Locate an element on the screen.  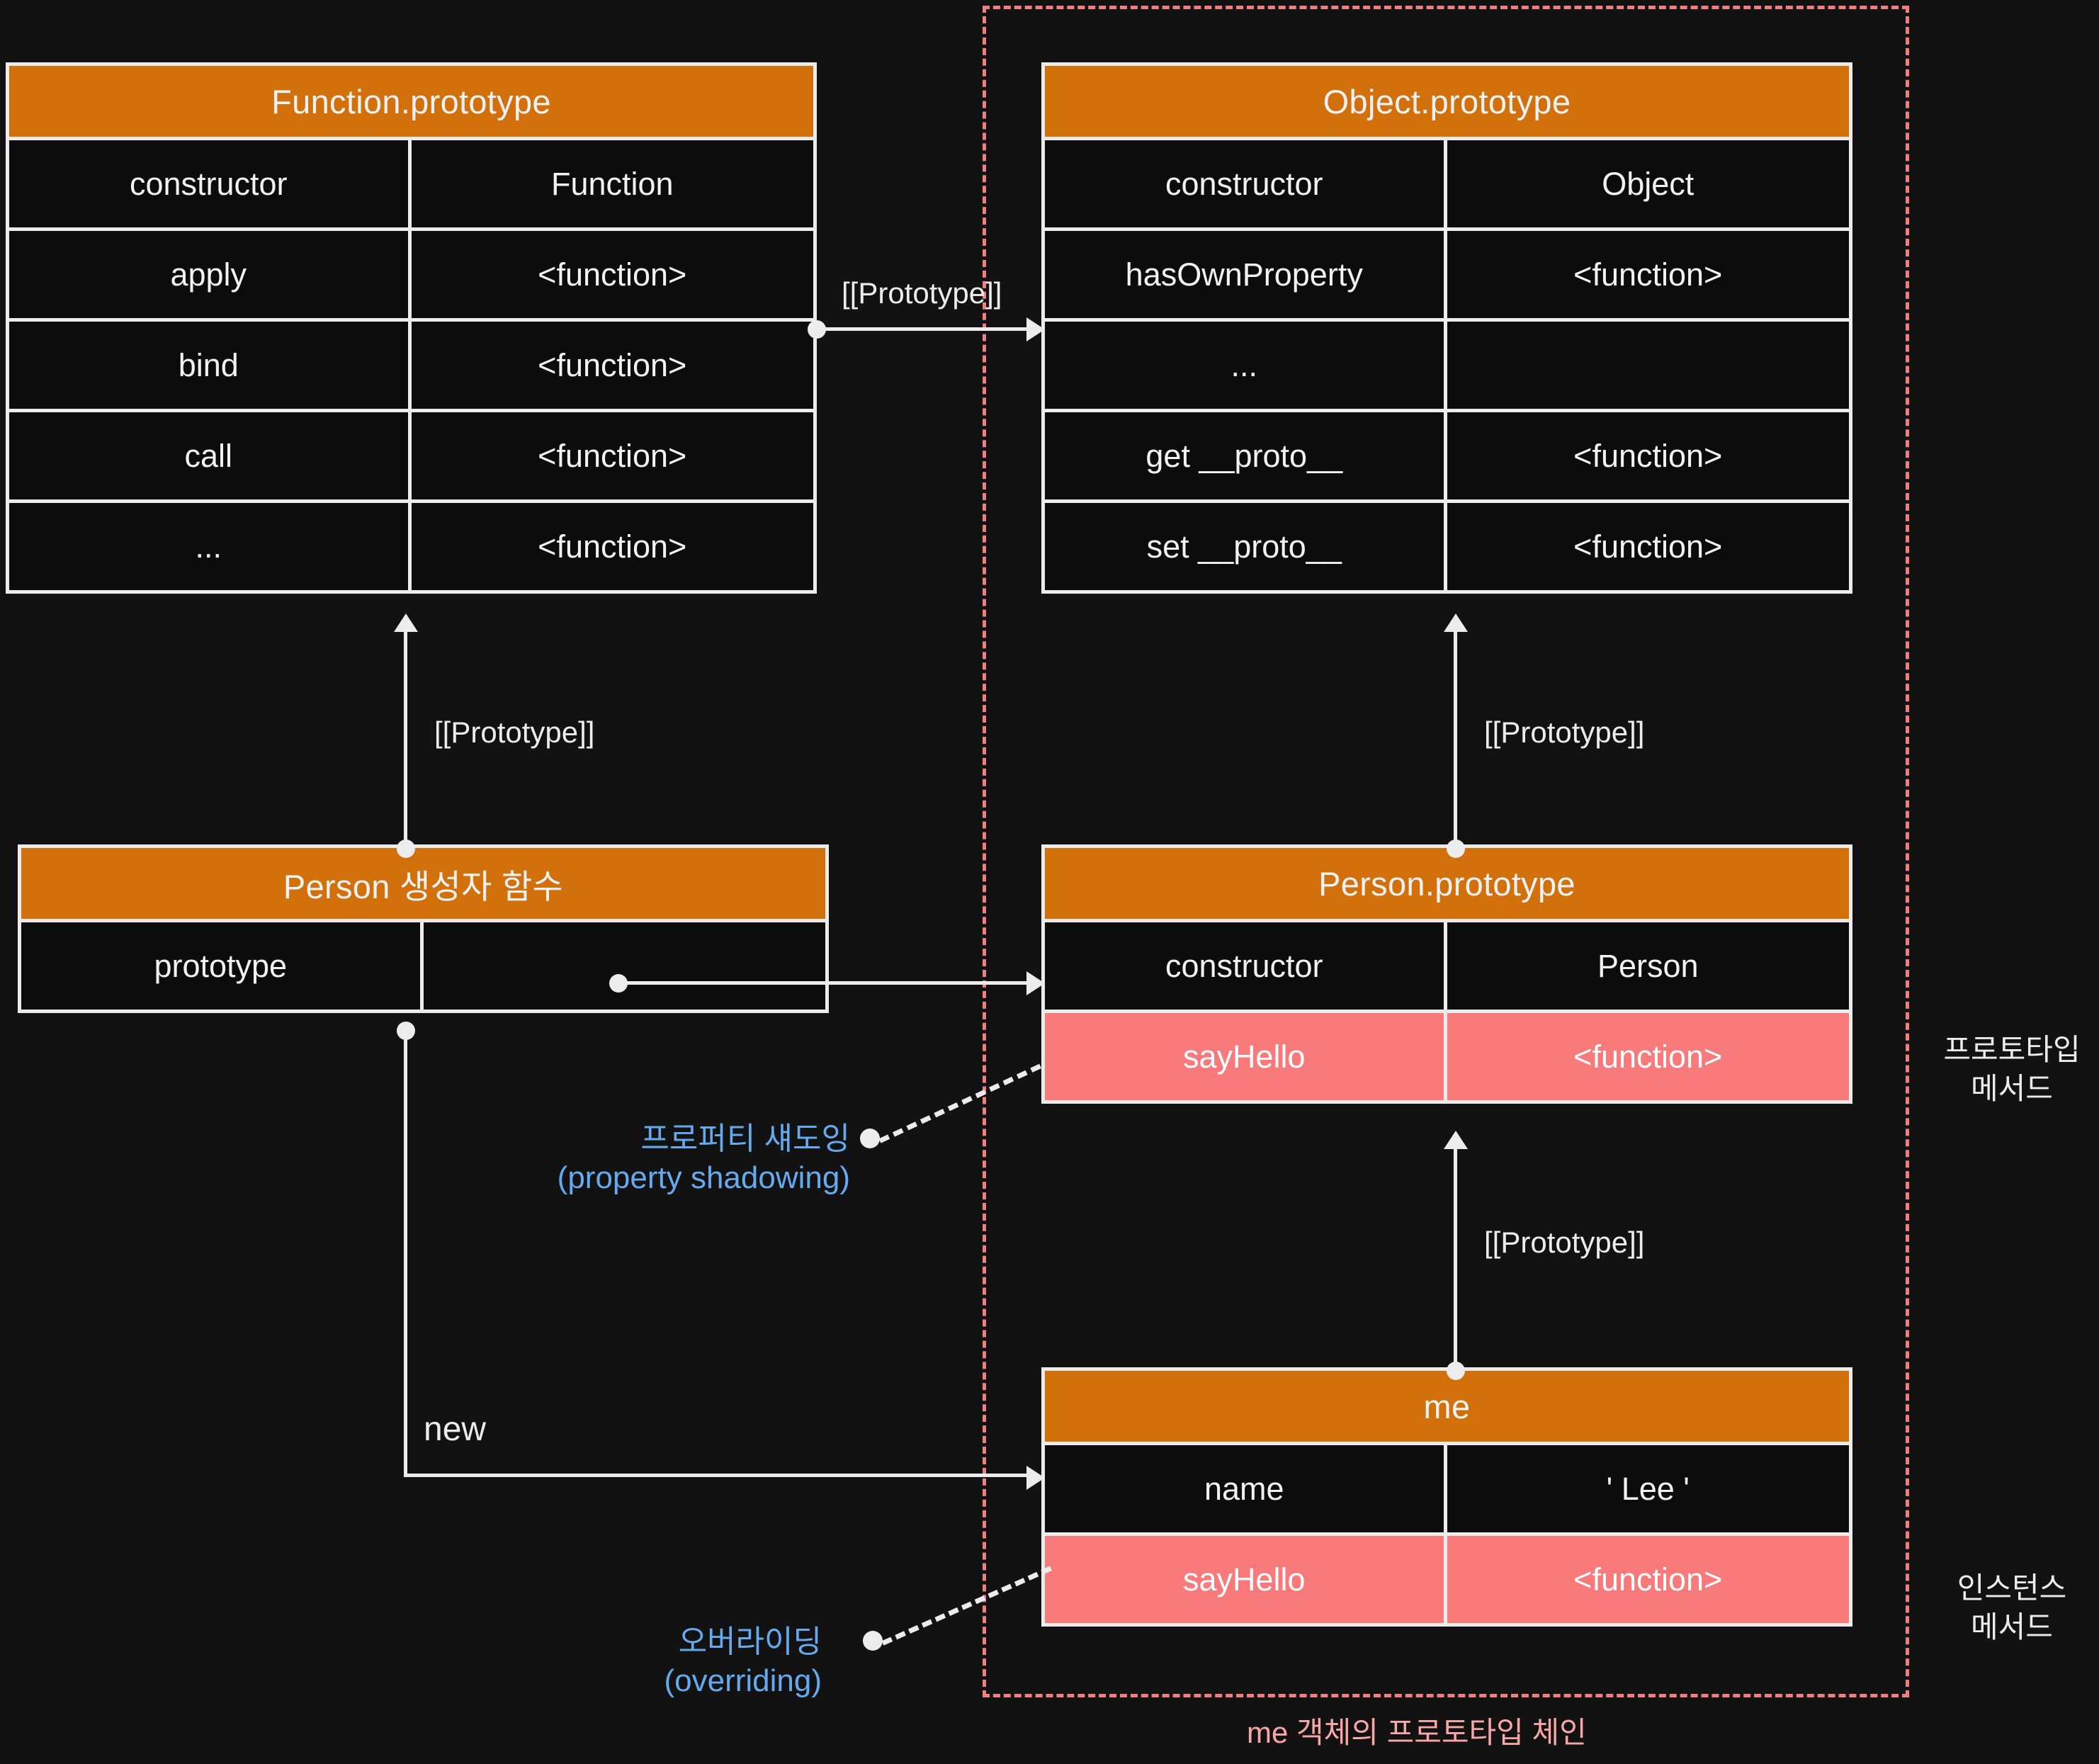
instance-method-label-line1: 인스턴스 is located at coordinates (2012, 1588).